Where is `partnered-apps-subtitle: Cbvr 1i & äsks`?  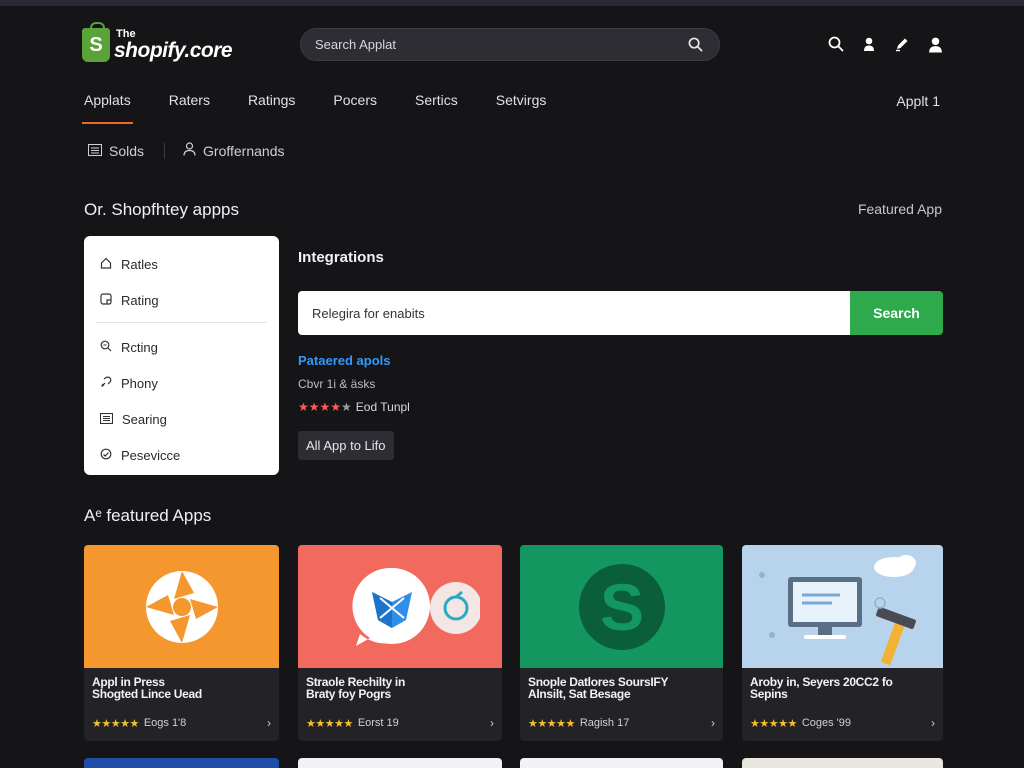 partnered-apps-subtitle: Cbvr 1i & äsks is located at coordinates (337, 384).